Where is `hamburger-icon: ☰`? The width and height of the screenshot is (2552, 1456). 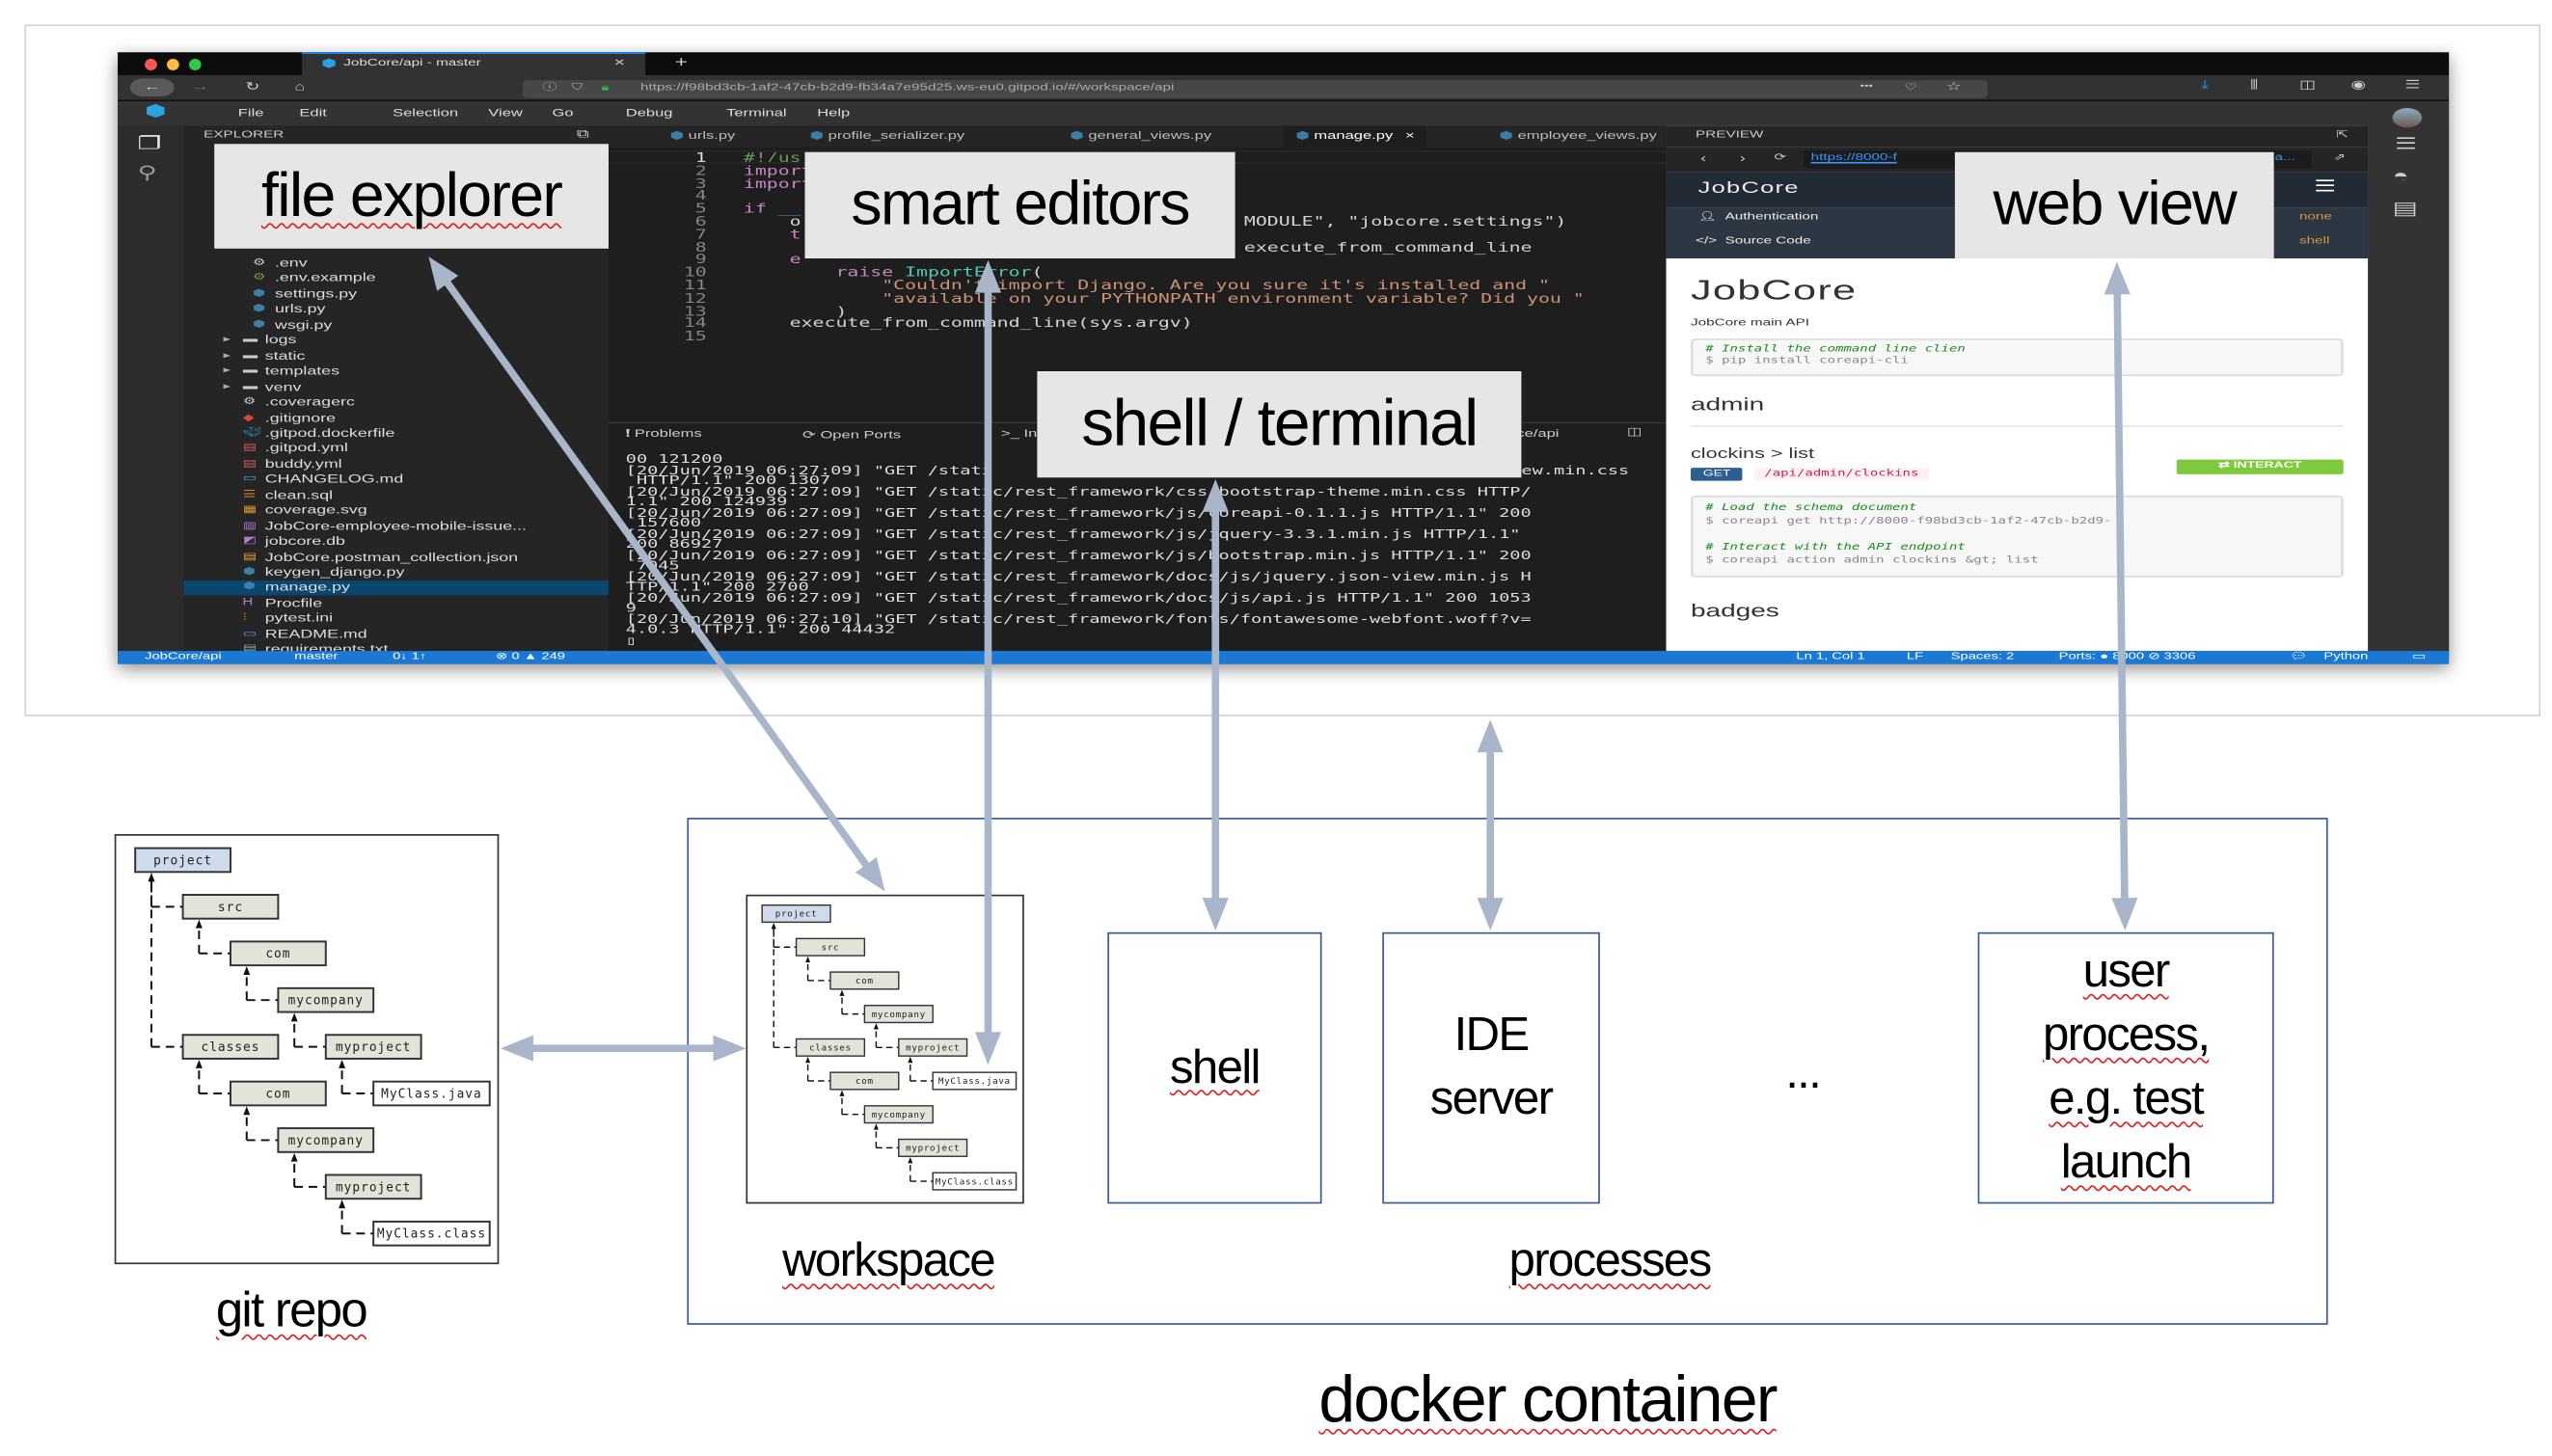
hamburger-icon: ☰ is located at coordinates (2325, 188).